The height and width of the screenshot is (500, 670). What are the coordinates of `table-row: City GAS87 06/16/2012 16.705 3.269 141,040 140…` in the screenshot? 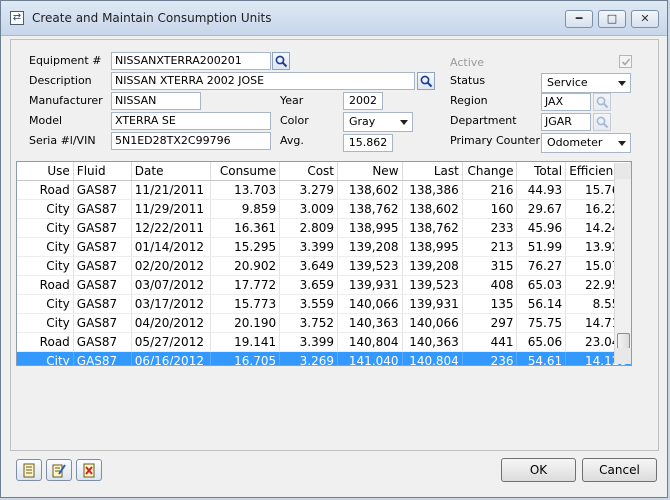 It's located at (324, 358).